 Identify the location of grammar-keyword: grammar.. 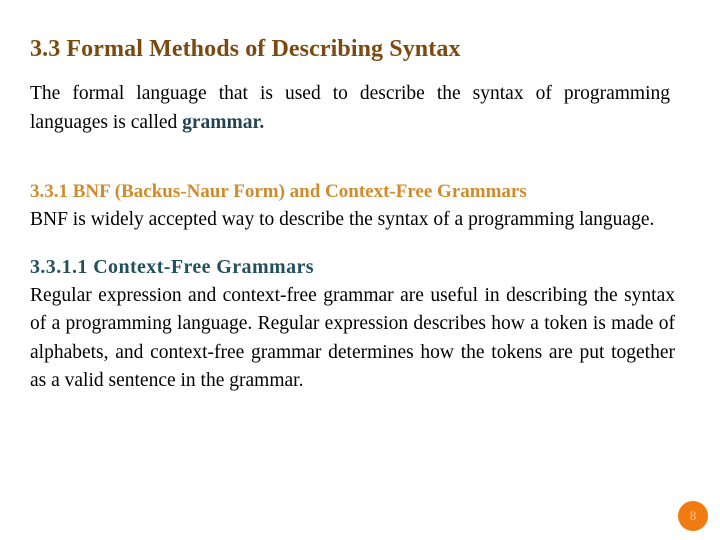
(223, 122).